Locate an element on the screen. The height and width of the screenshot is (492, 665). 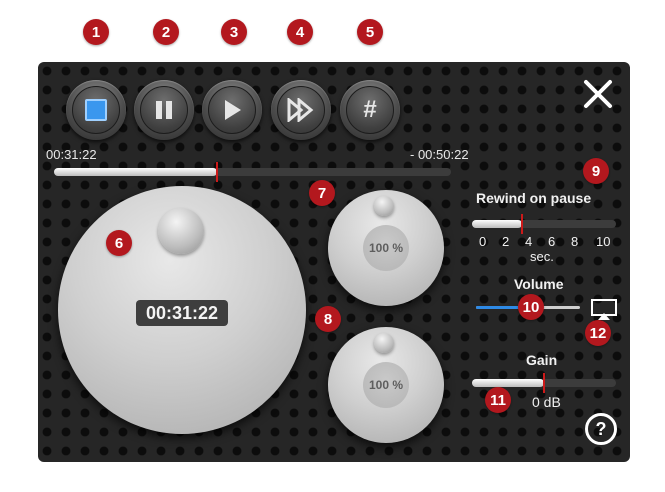
marker-button: # is located at coordinates (370, 110).